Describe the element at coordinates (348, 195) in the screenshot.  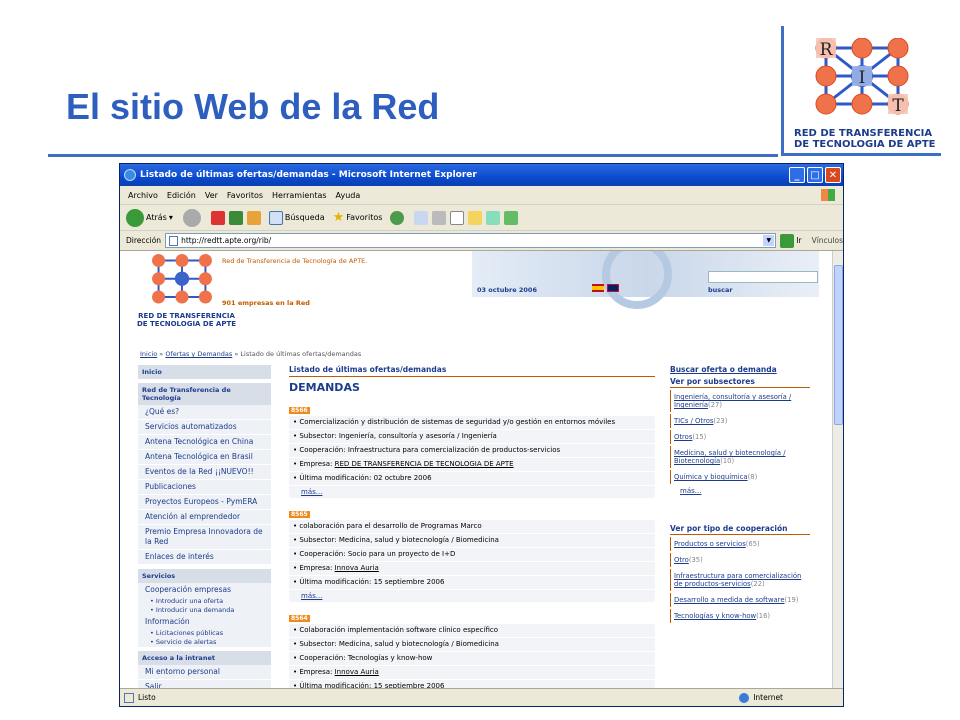
I see `menu-ayuda: Ayuda` at that location.